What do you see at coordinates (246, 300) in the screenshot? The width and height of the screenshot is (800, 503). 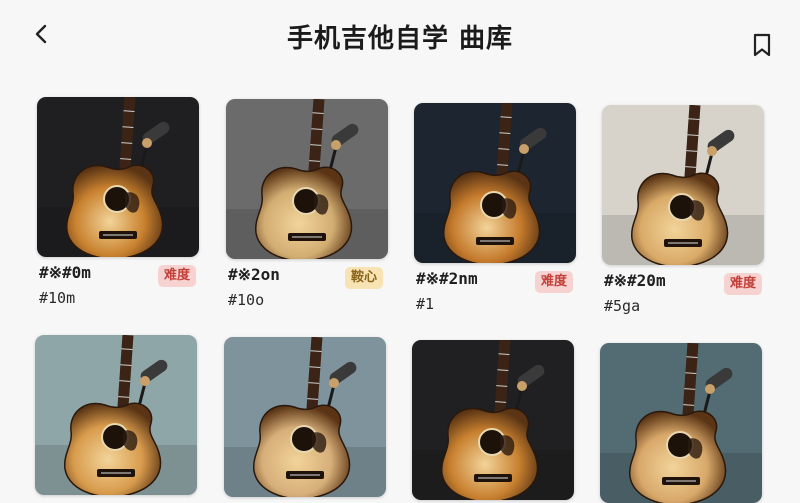 I see `song-subtitle: #10o` at bounding box center [246, 300].